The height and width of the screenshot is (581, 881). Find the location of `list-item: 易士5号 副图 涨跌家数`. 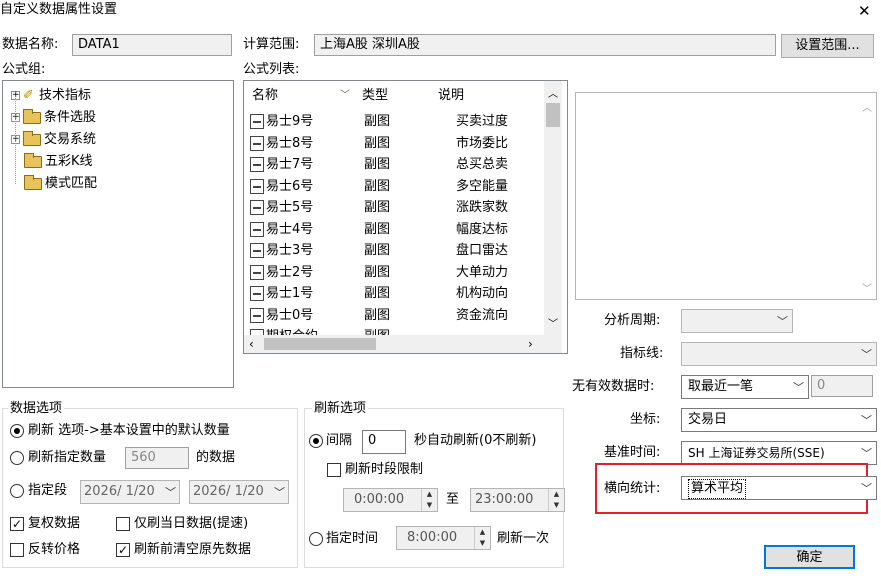

list-item: 易士5号 副图 涨跌家数 is located at coordinates (394, 207).